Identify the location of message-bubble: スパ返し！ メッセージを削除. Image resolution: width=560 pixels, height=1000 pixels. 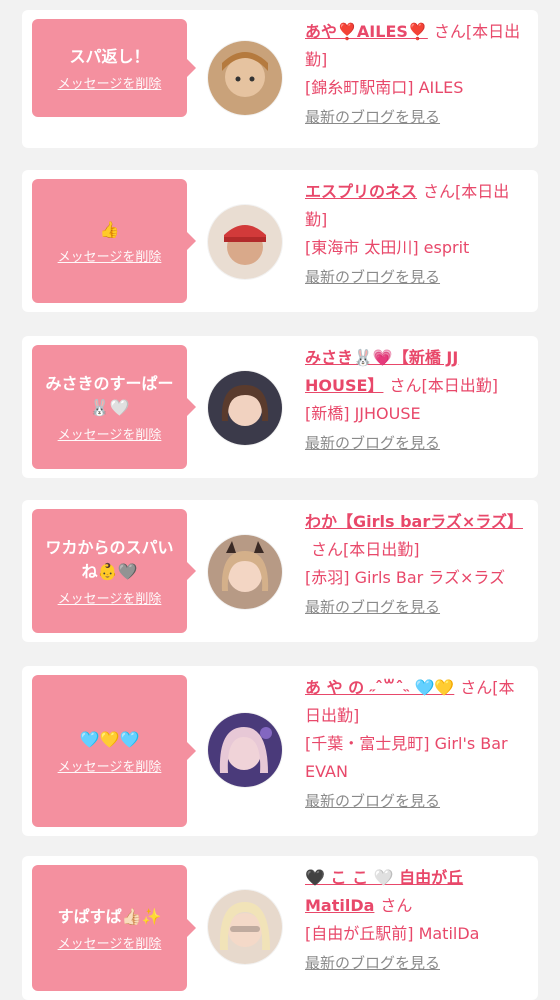
(114, 68).